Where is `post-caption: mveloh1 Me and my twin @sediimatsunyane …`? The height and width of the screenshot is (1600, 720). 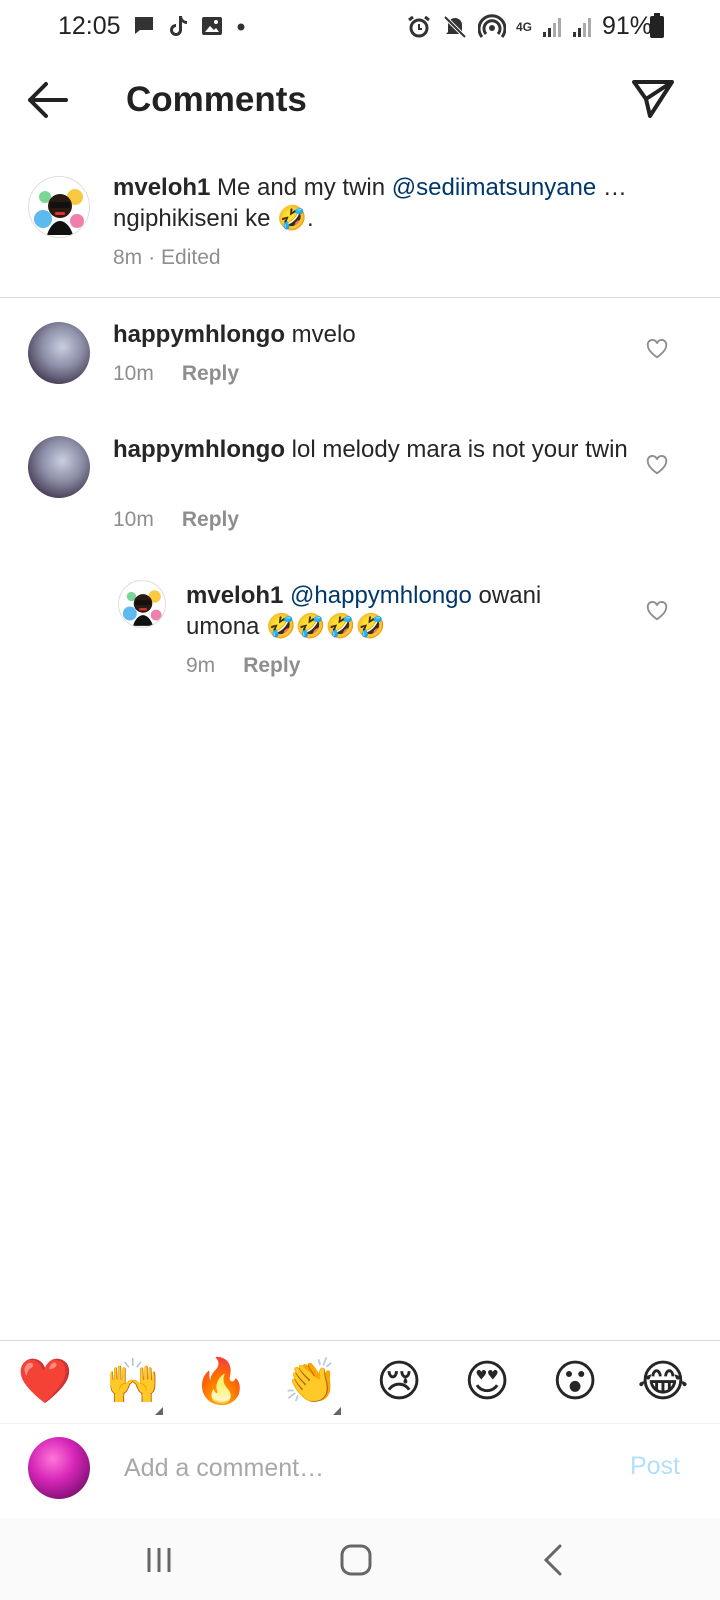 post-caption: mveloh1 Me and my twin @sediimatsunyane … is located at coordinates (360, 222).